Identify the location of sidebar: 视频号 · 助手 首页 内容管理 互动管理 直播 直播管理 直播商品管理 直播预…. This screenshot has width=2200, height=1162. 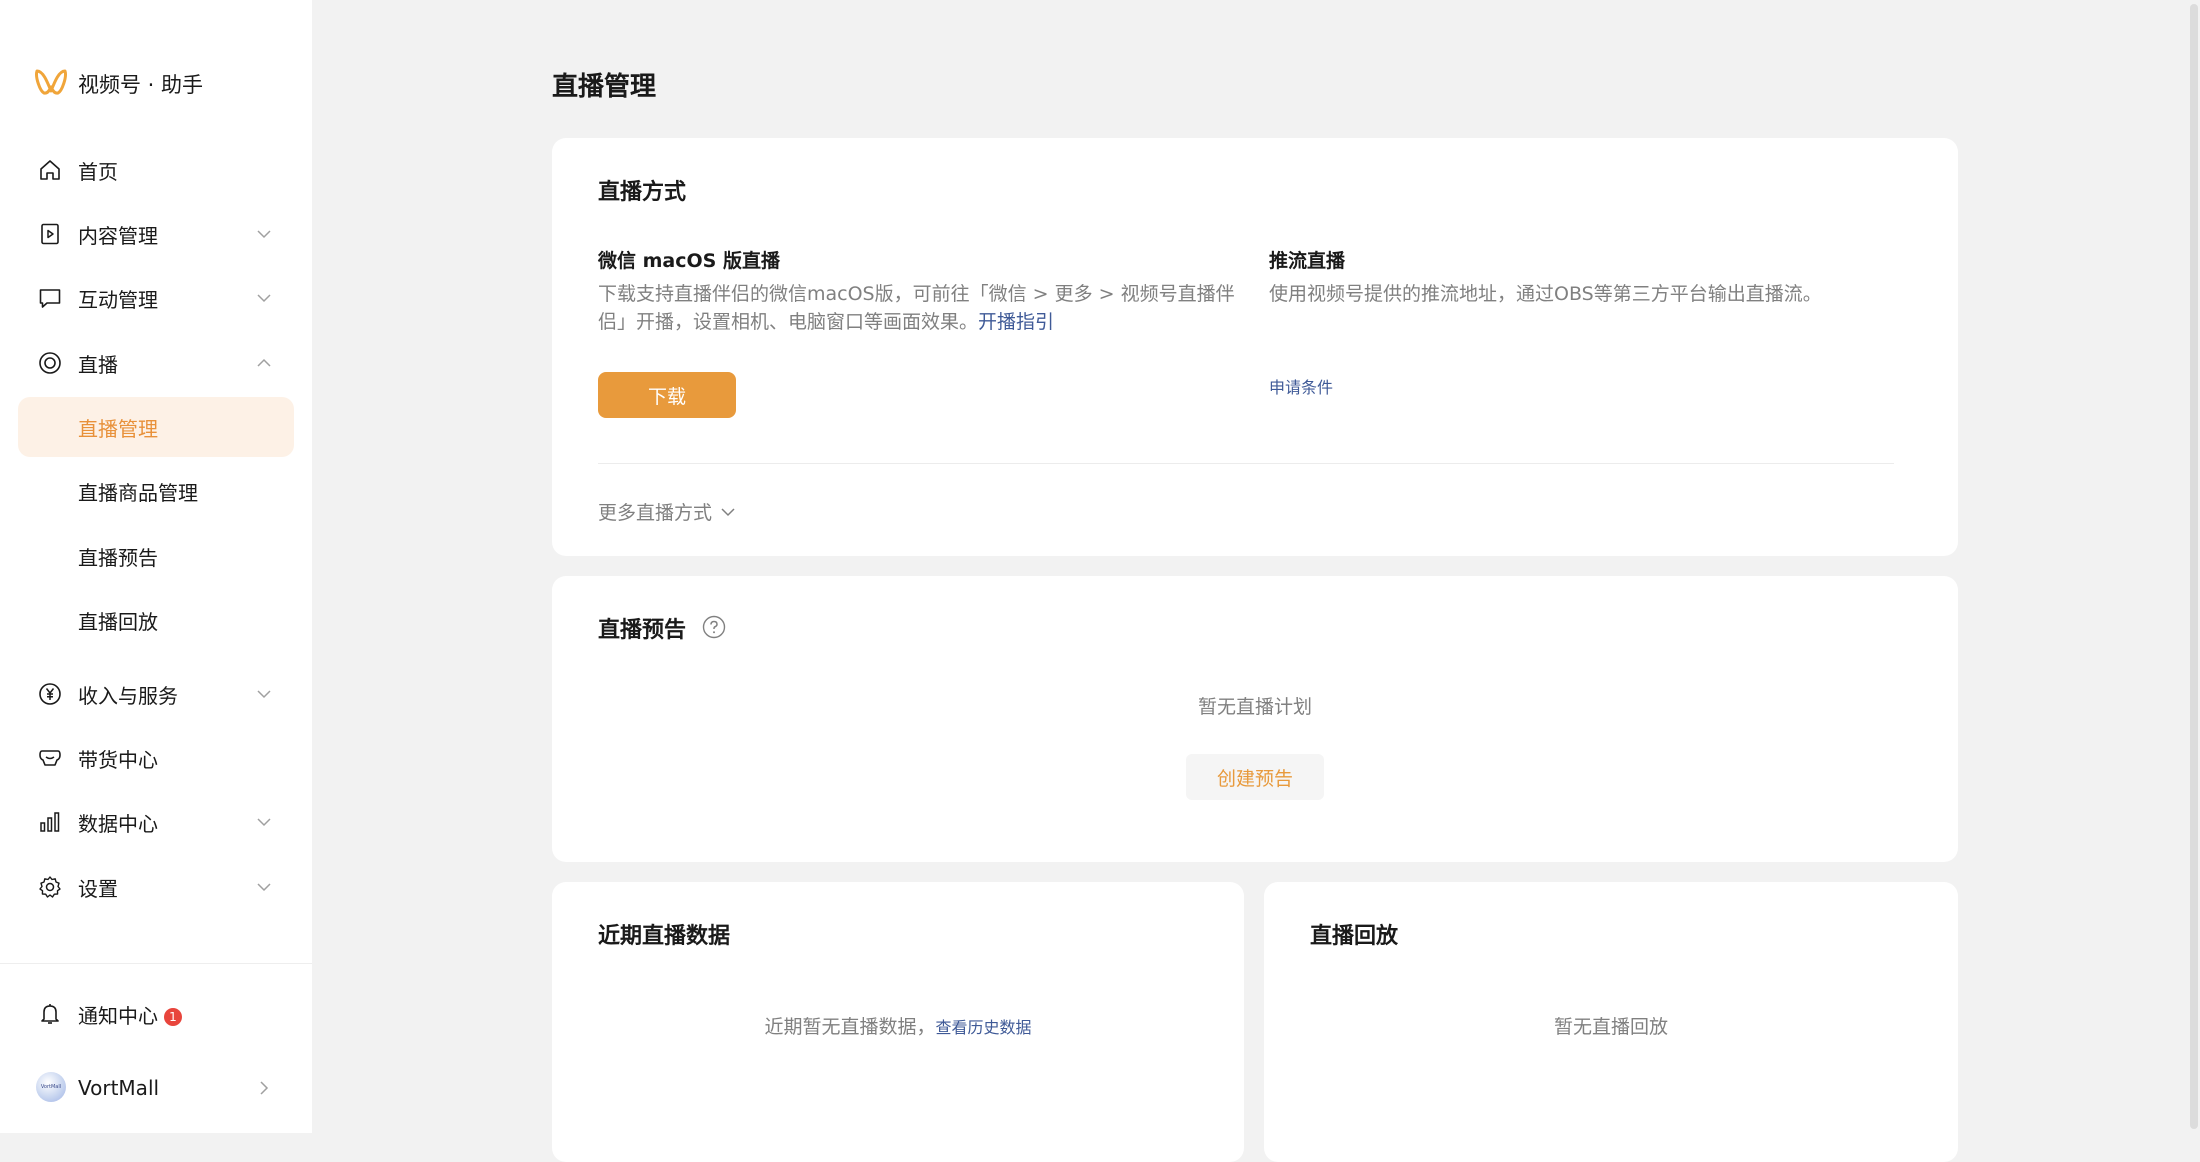
(156, 566).